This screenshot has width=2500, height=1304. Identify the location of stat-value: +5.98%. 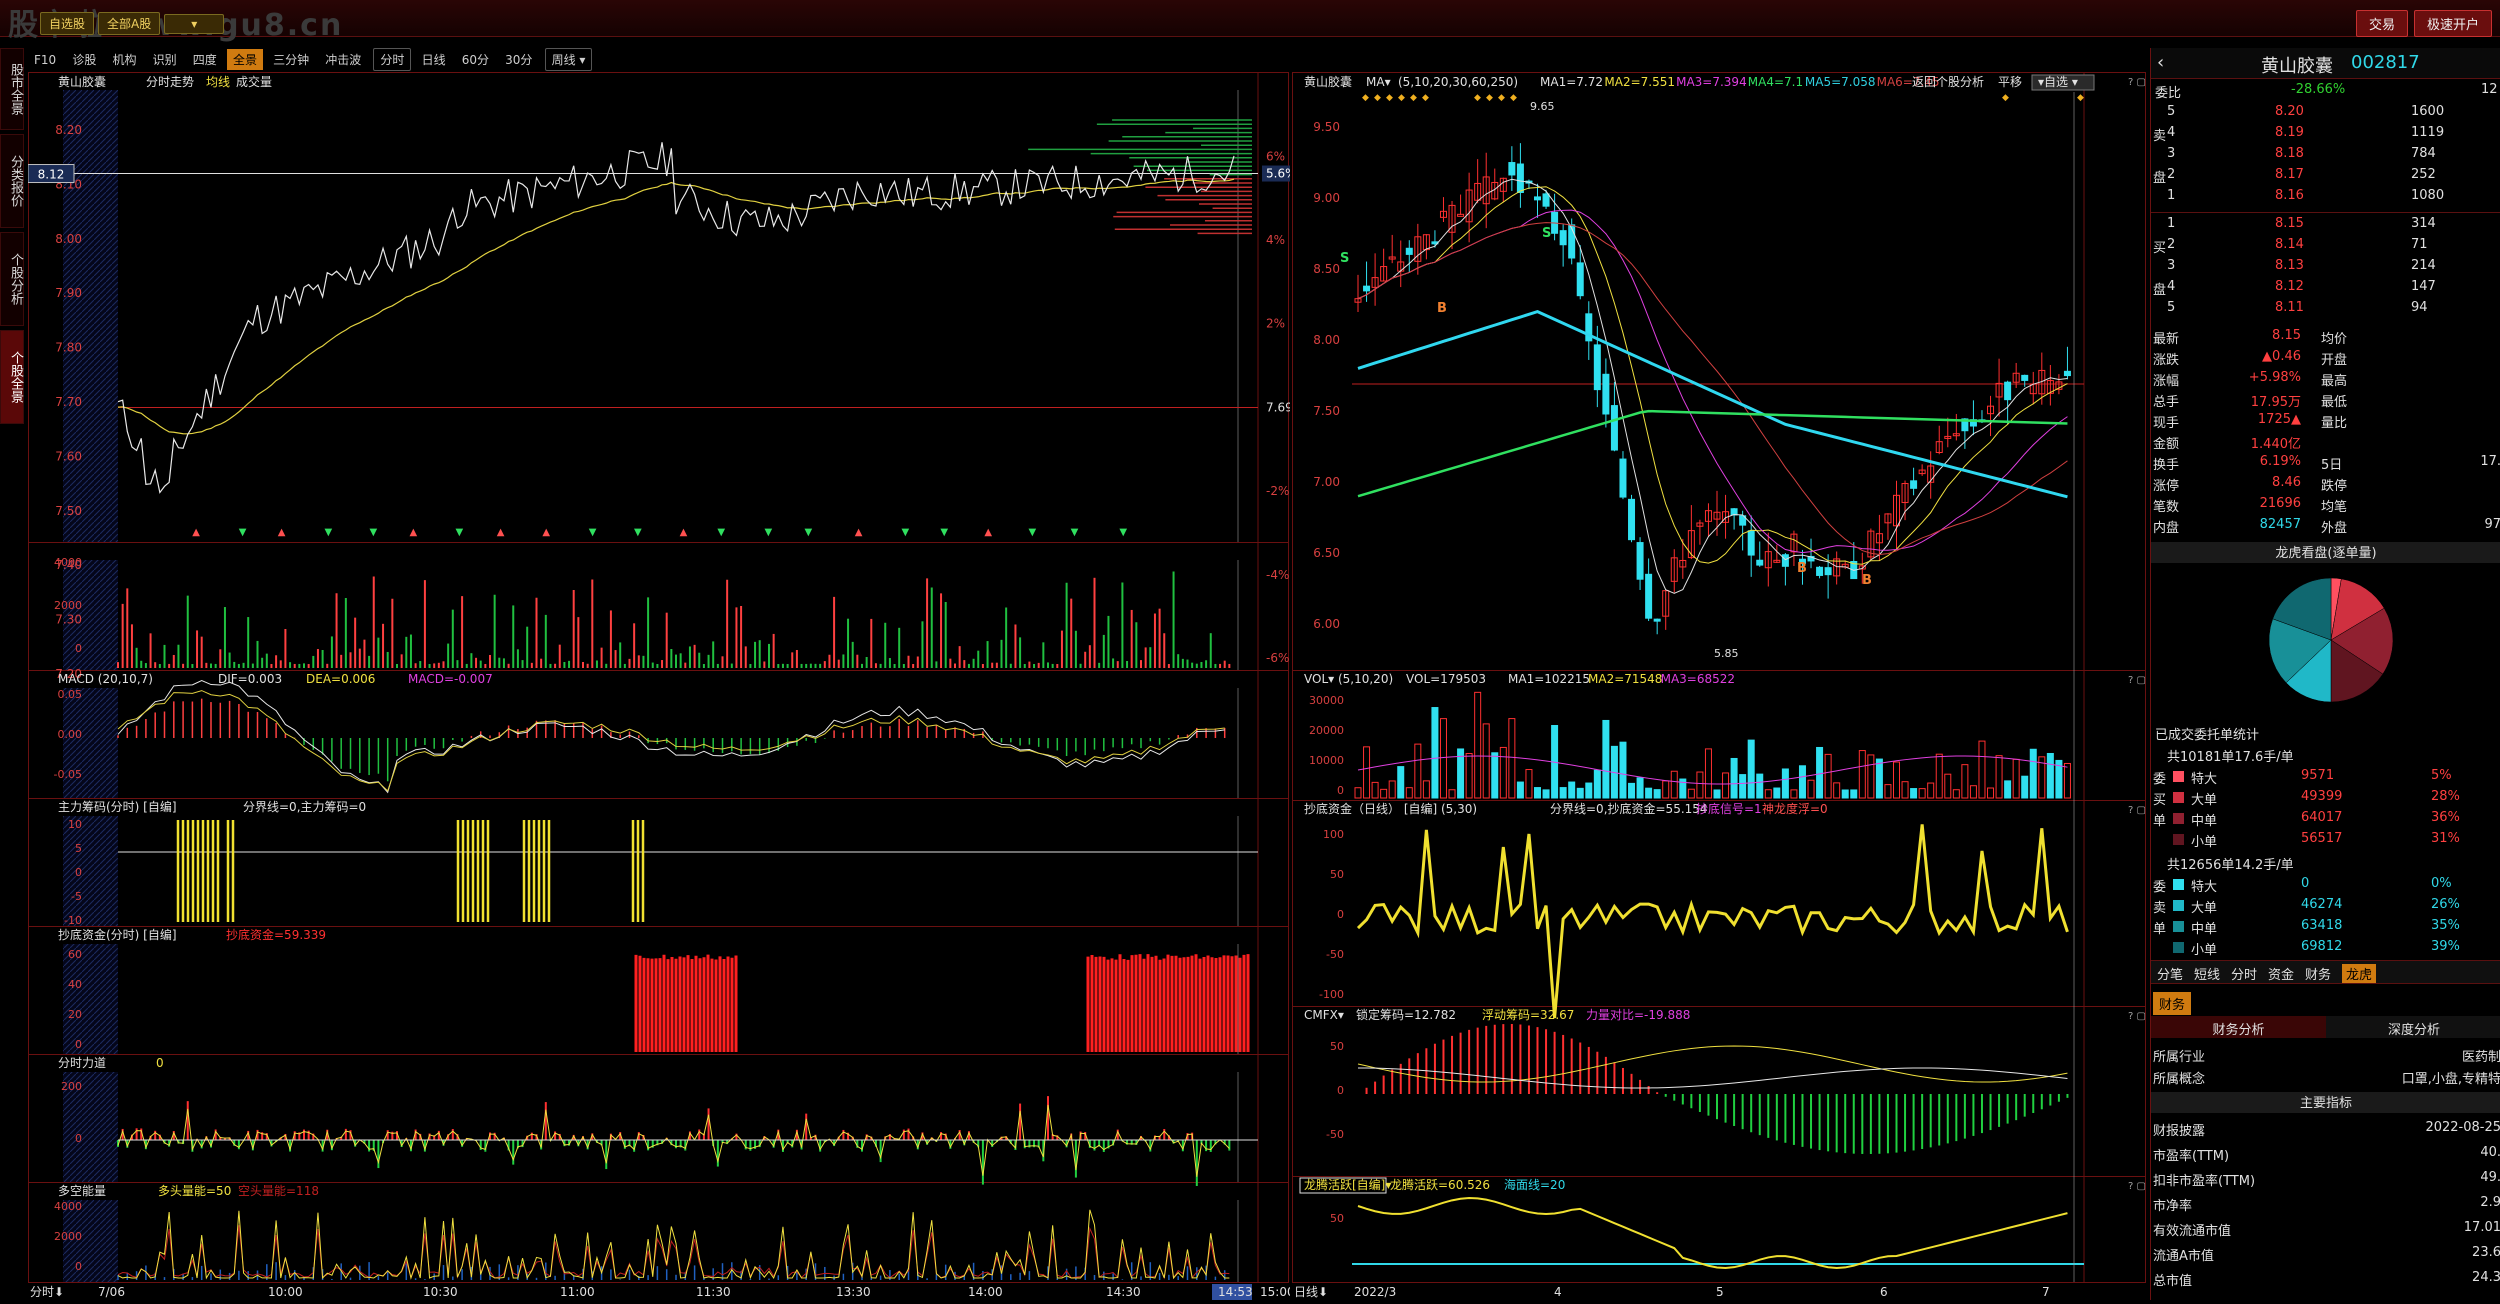
(2274, 377).